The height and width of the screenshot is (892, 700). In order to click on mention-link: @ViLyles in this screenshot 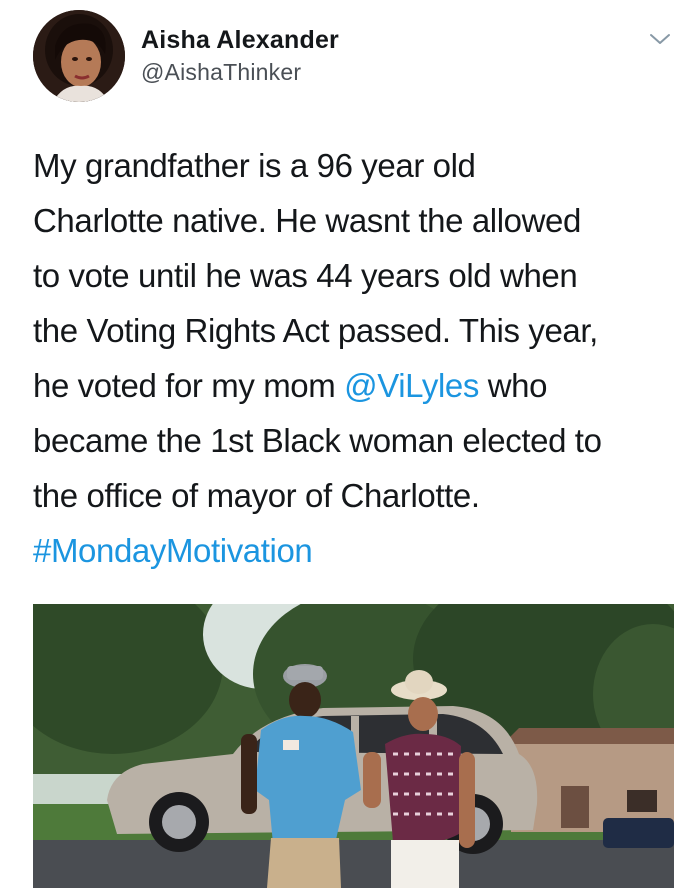, I will do `click(411, 385)`.